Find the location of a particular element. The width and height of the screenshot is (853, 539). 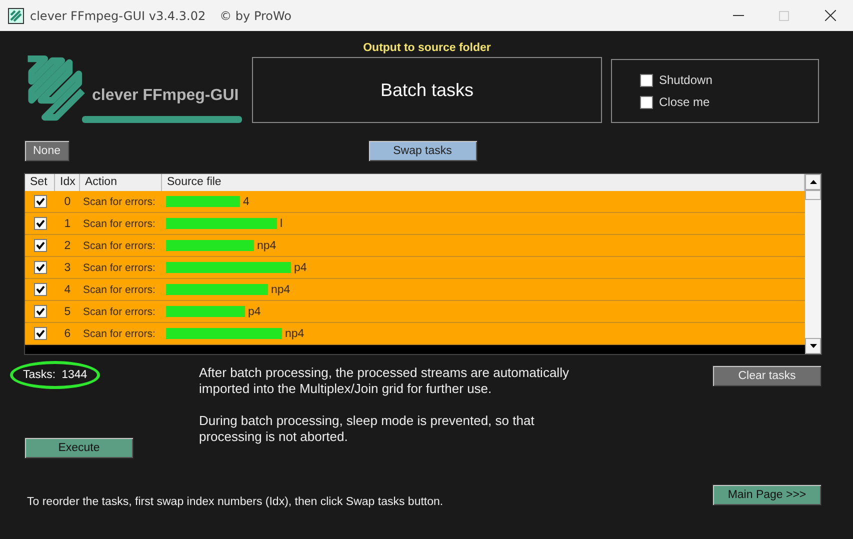

scrollbar is located at coordinates (813, 264).